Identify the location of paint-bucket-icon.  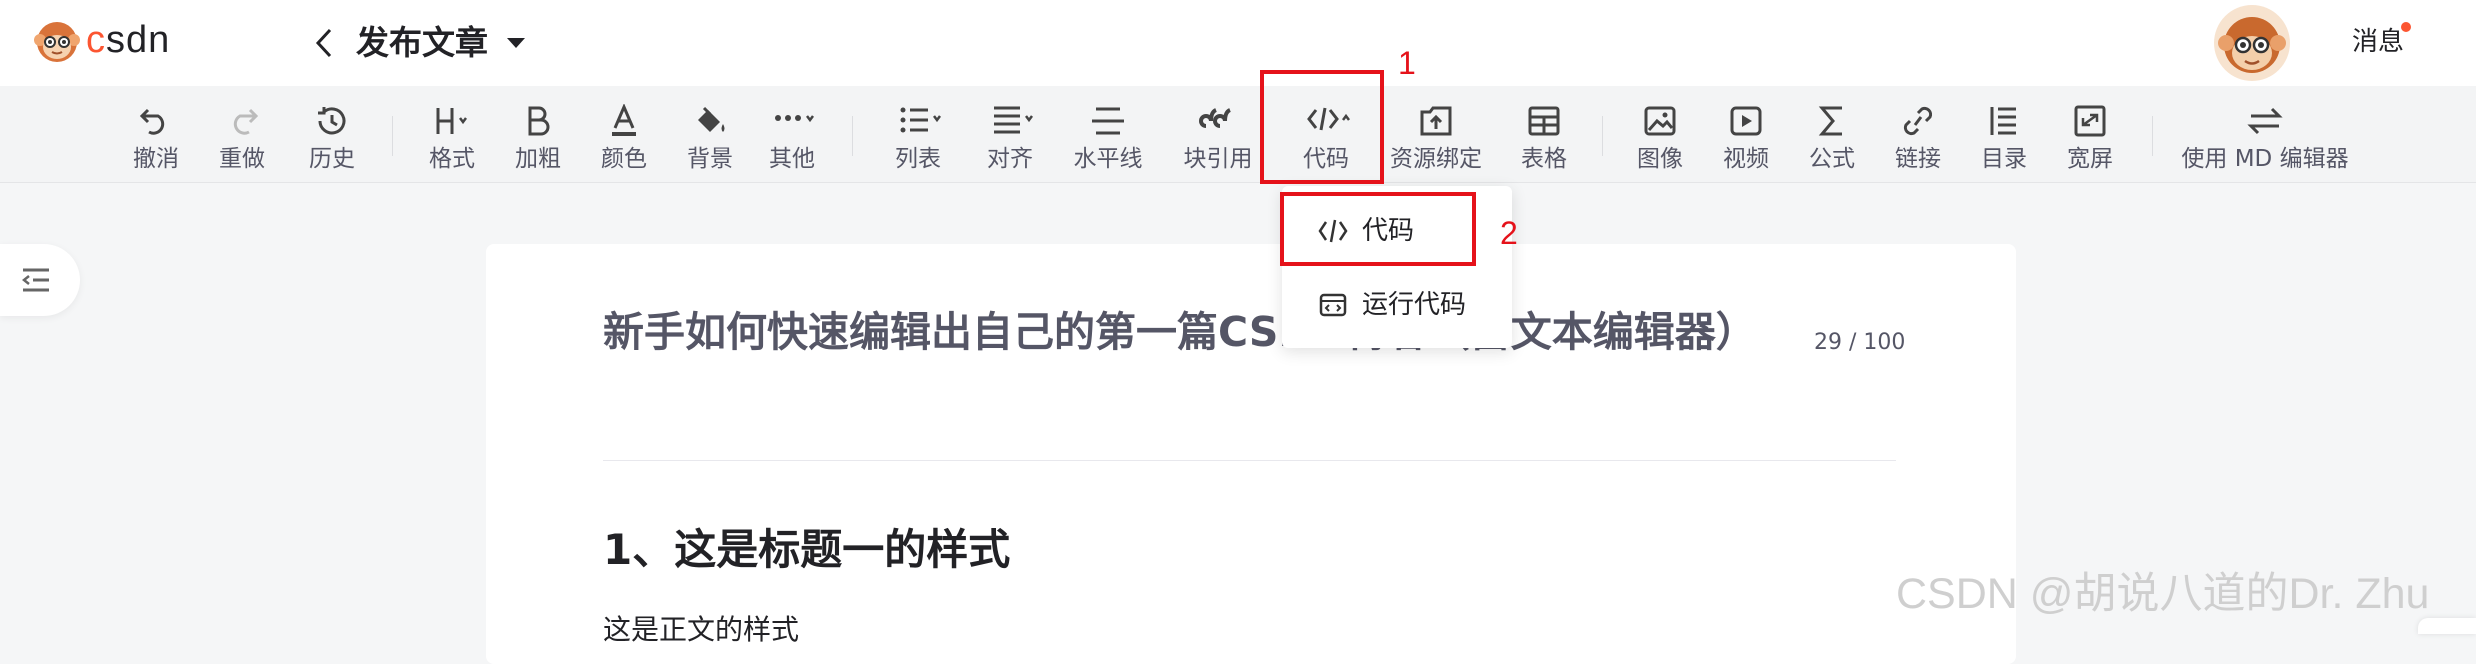
(710, 121).